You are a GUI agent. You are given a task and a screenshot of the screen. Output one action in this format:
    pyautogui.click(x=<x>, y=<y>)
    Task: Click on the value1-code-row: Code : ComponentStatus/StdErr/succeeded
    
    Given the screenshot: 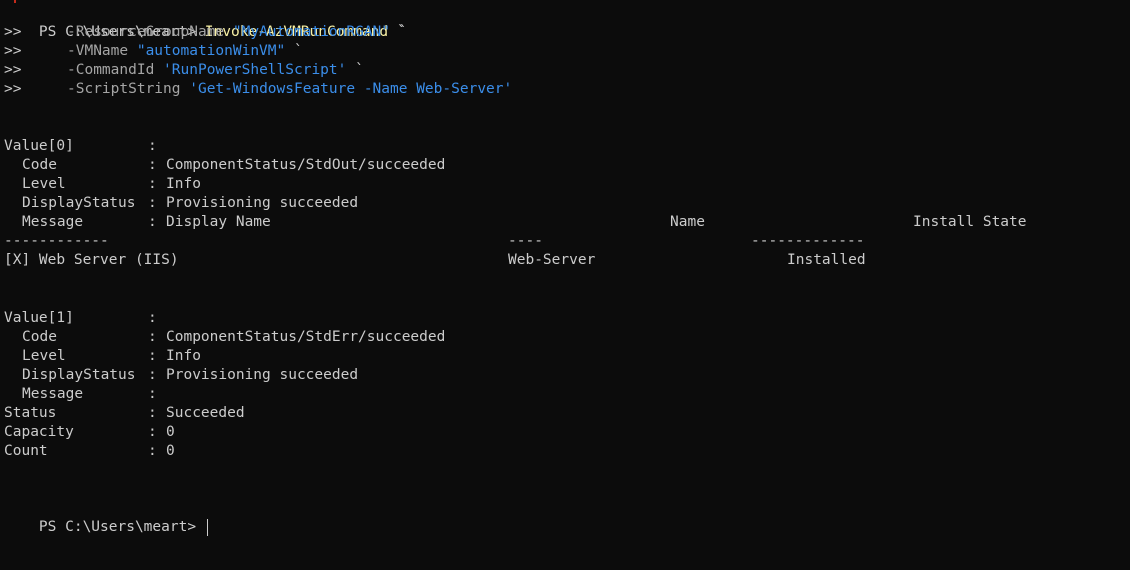 What is the action you would take?
    pyautogui.click(x=224, y=337)
    